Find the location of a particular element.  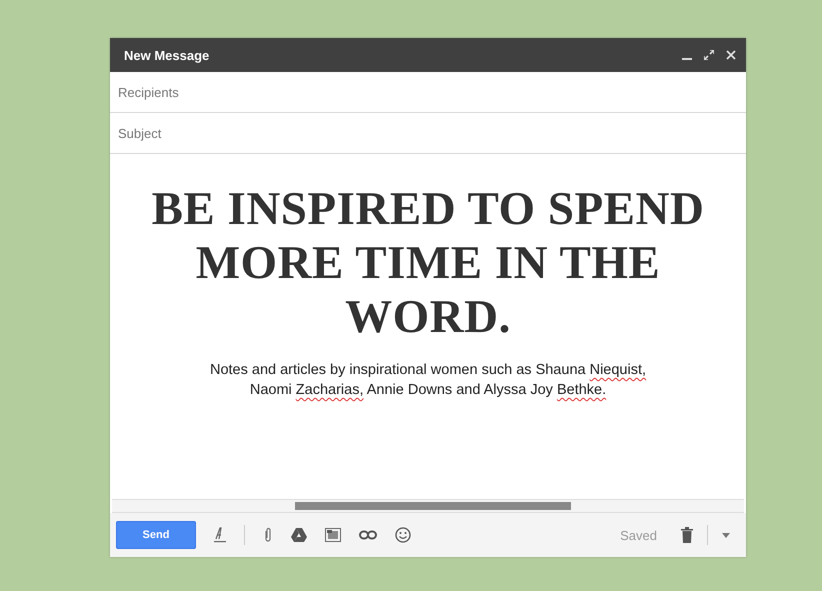

send-button: Send is located at coordinates (156, 535).